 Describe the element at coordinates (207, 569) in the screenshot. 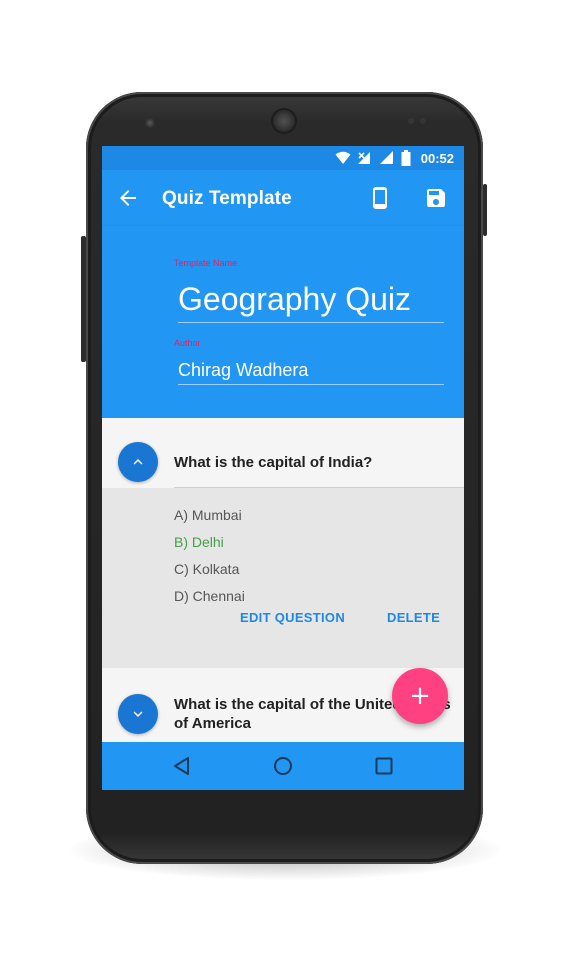

I see `answer-option: C) Kolkata` at that location.